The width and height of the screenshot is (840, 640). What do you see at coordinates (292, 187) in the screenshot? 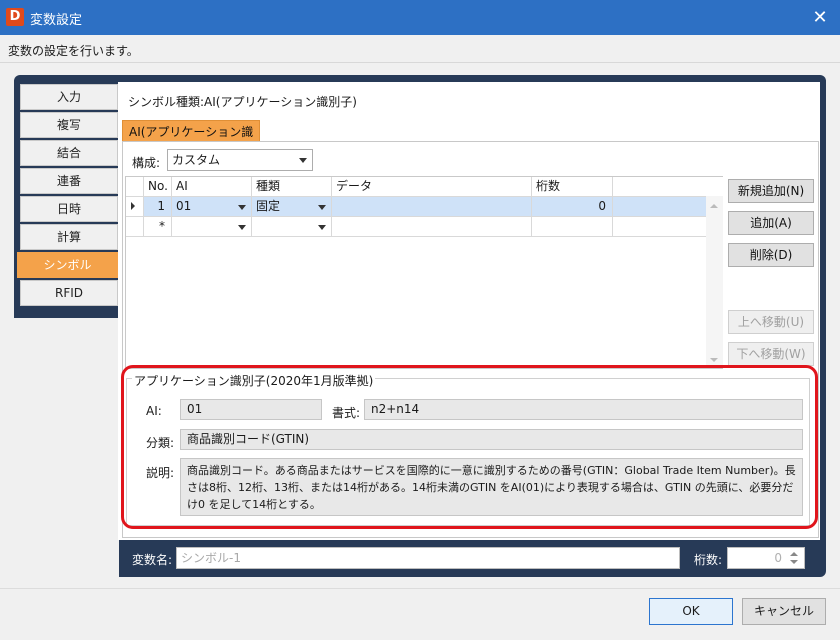
I see `col-header-kind: 種類` at bounding box center [292, 187].